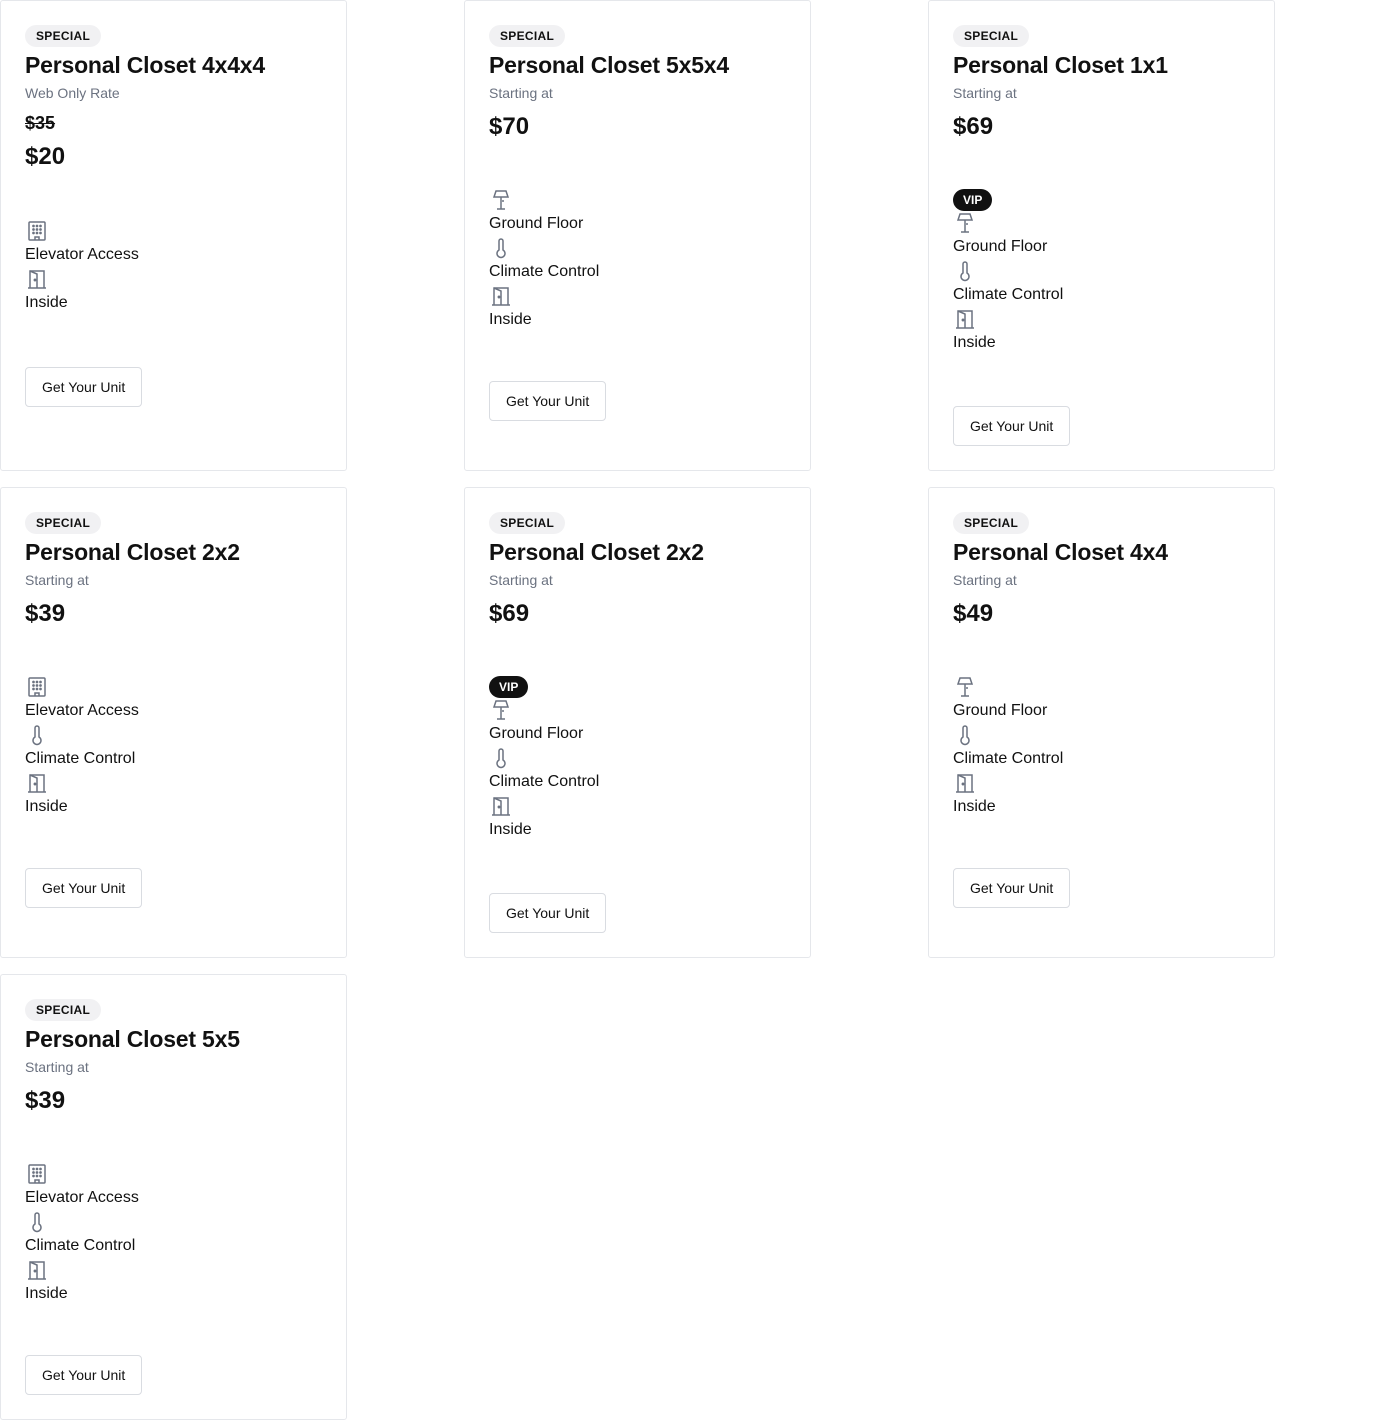 This screenshot has width=1376, height=1420. Describe the element at coordinates (609, 65) in the screenshot. I see `unit-title: Personal Closet 5x5x4` at that location.